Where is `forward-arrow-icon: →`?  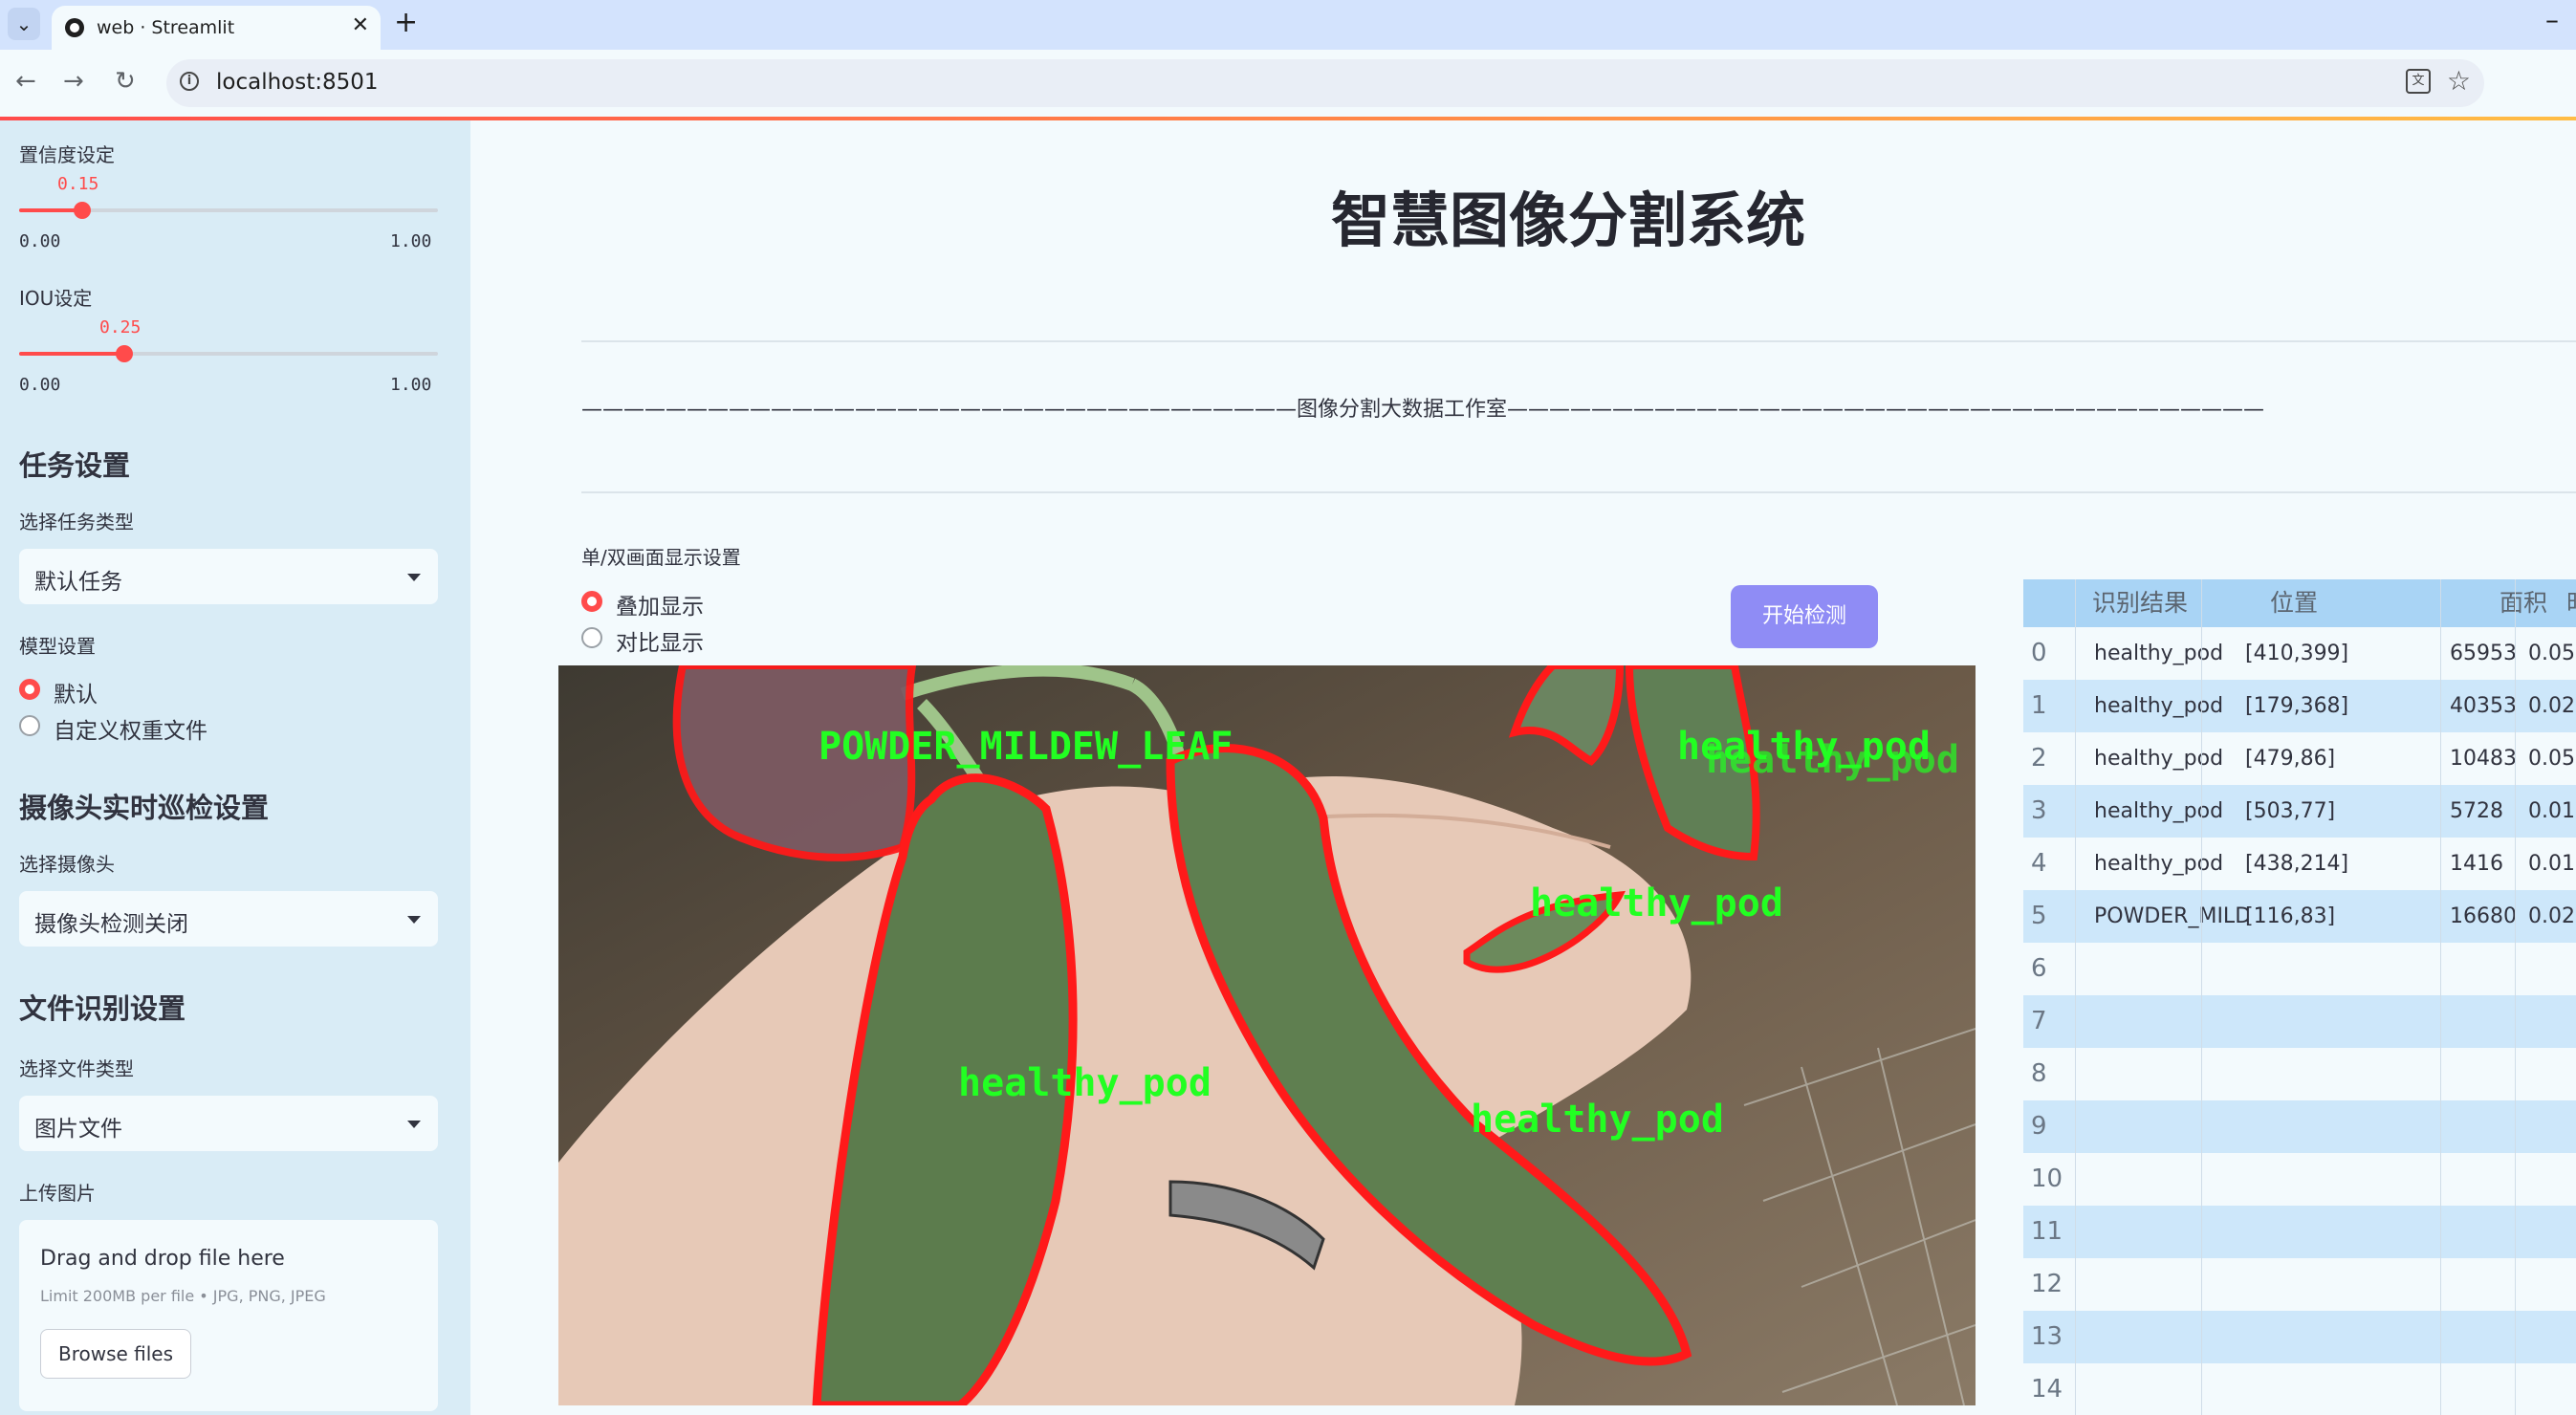 forward-arrow-icon: → is located at coordinates (73, 81).